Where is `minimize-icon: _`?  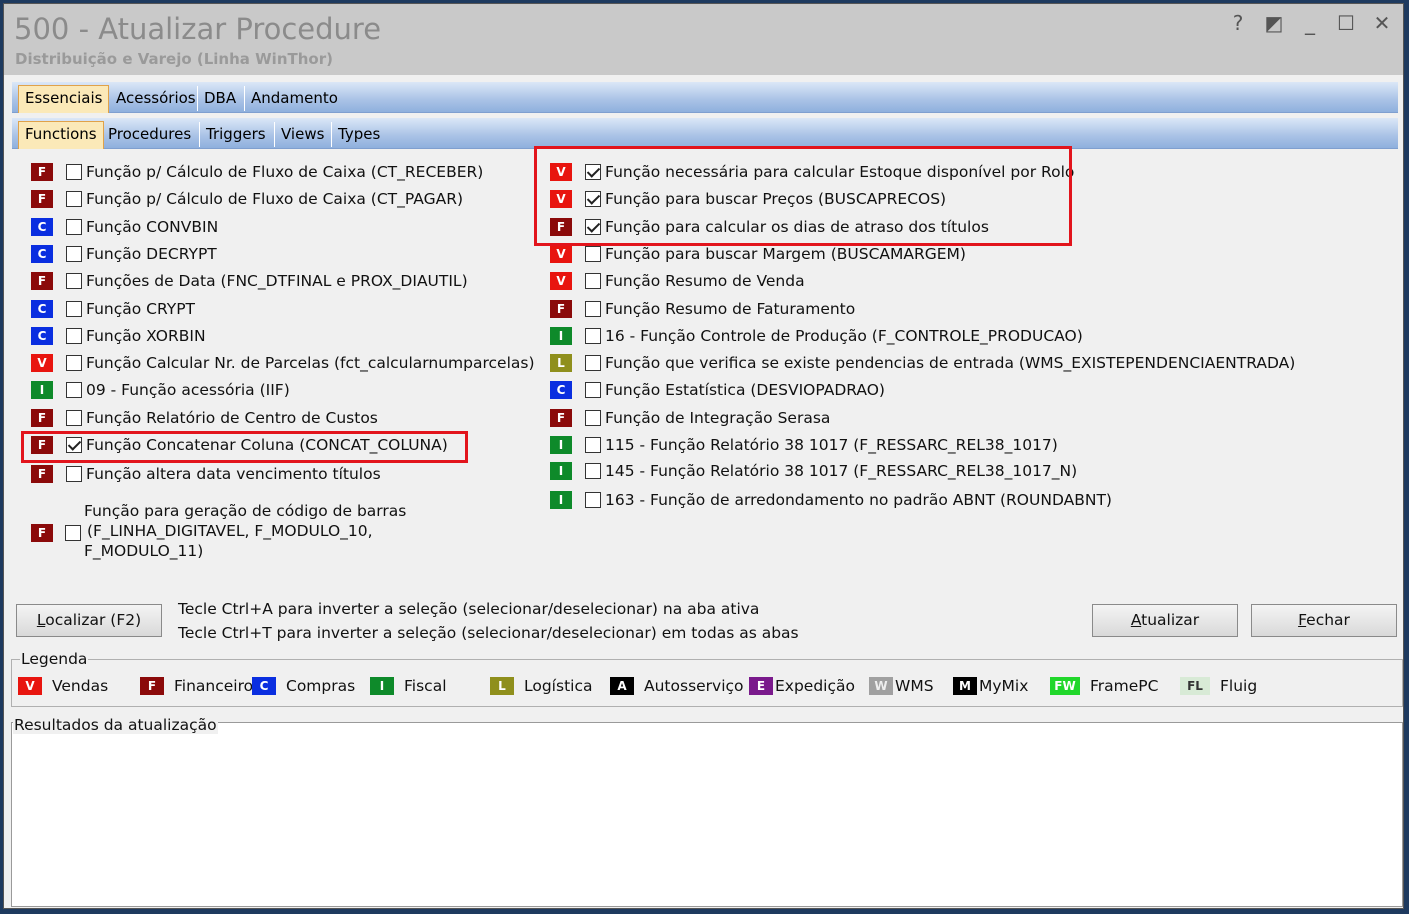 minimize-icon: _ is located at coordinates (1310, 23).